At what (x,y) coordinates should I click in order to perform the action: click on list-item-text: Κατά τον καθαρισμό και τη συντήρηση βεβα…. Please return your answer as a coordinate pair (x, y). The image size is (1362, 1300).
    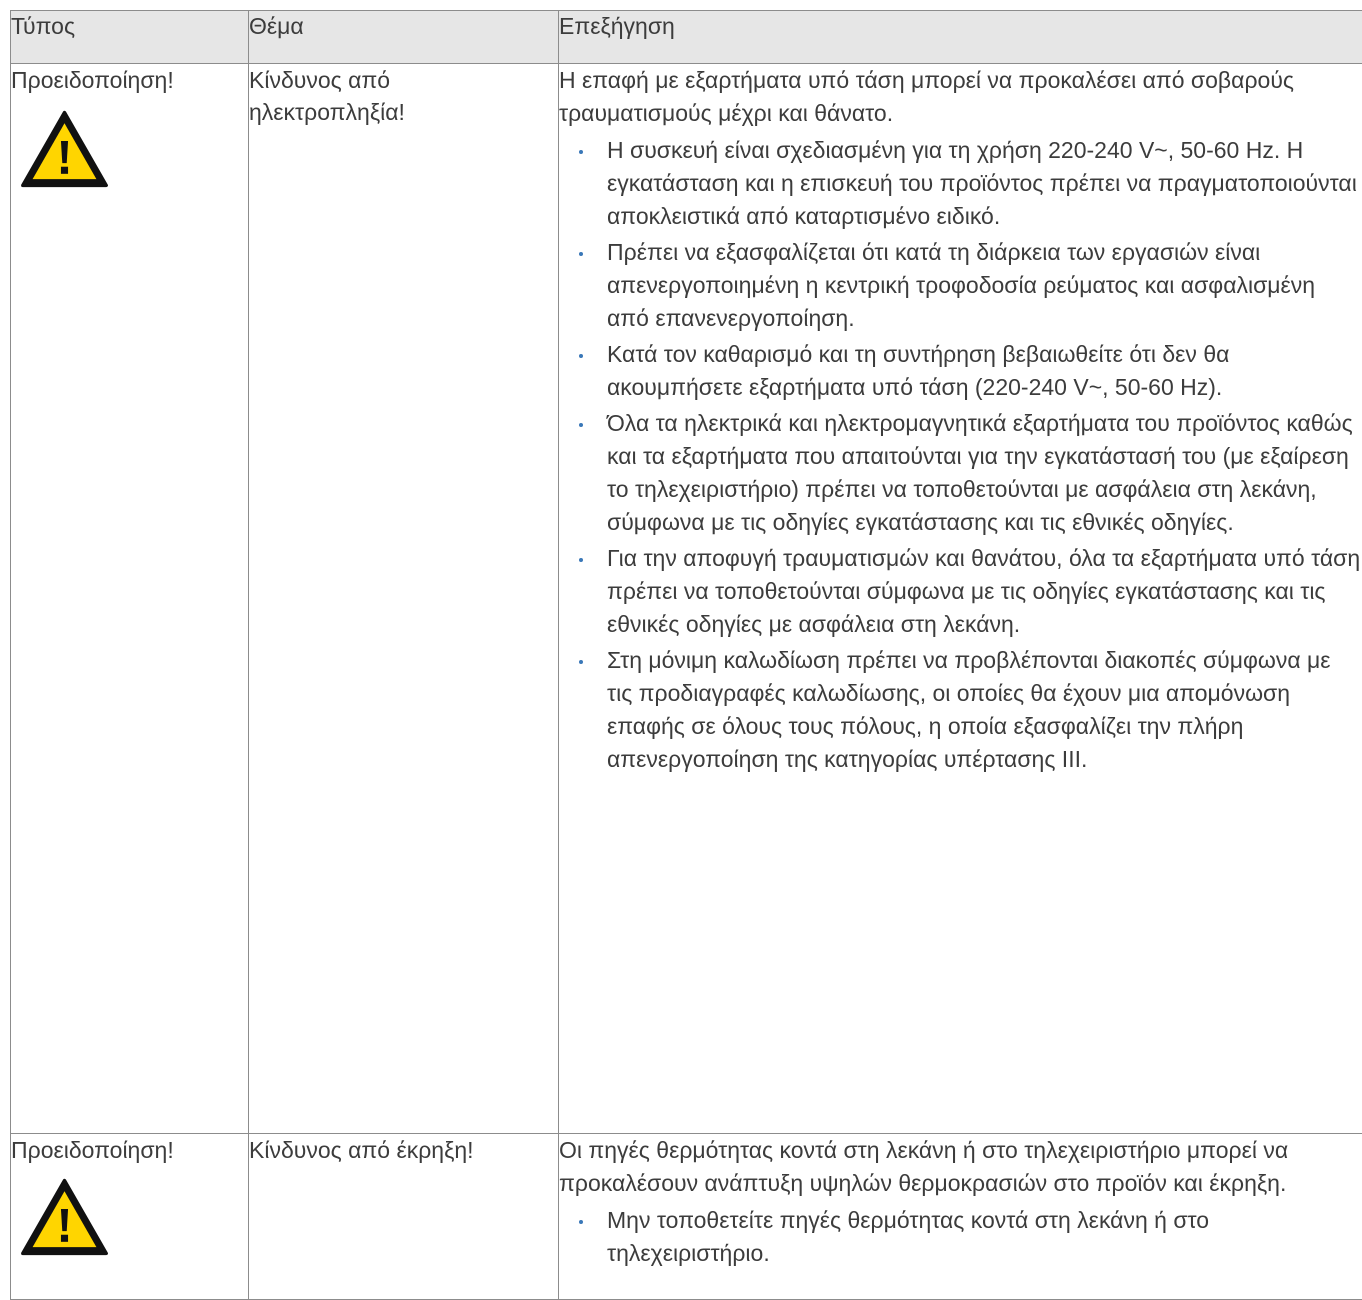
    Looking at the image, I should click on (918, 370).